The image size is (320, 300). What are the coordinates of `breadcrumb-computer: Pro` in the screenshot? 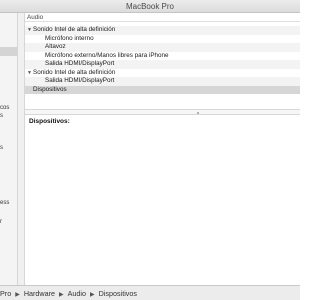 It's located at (5, 293).